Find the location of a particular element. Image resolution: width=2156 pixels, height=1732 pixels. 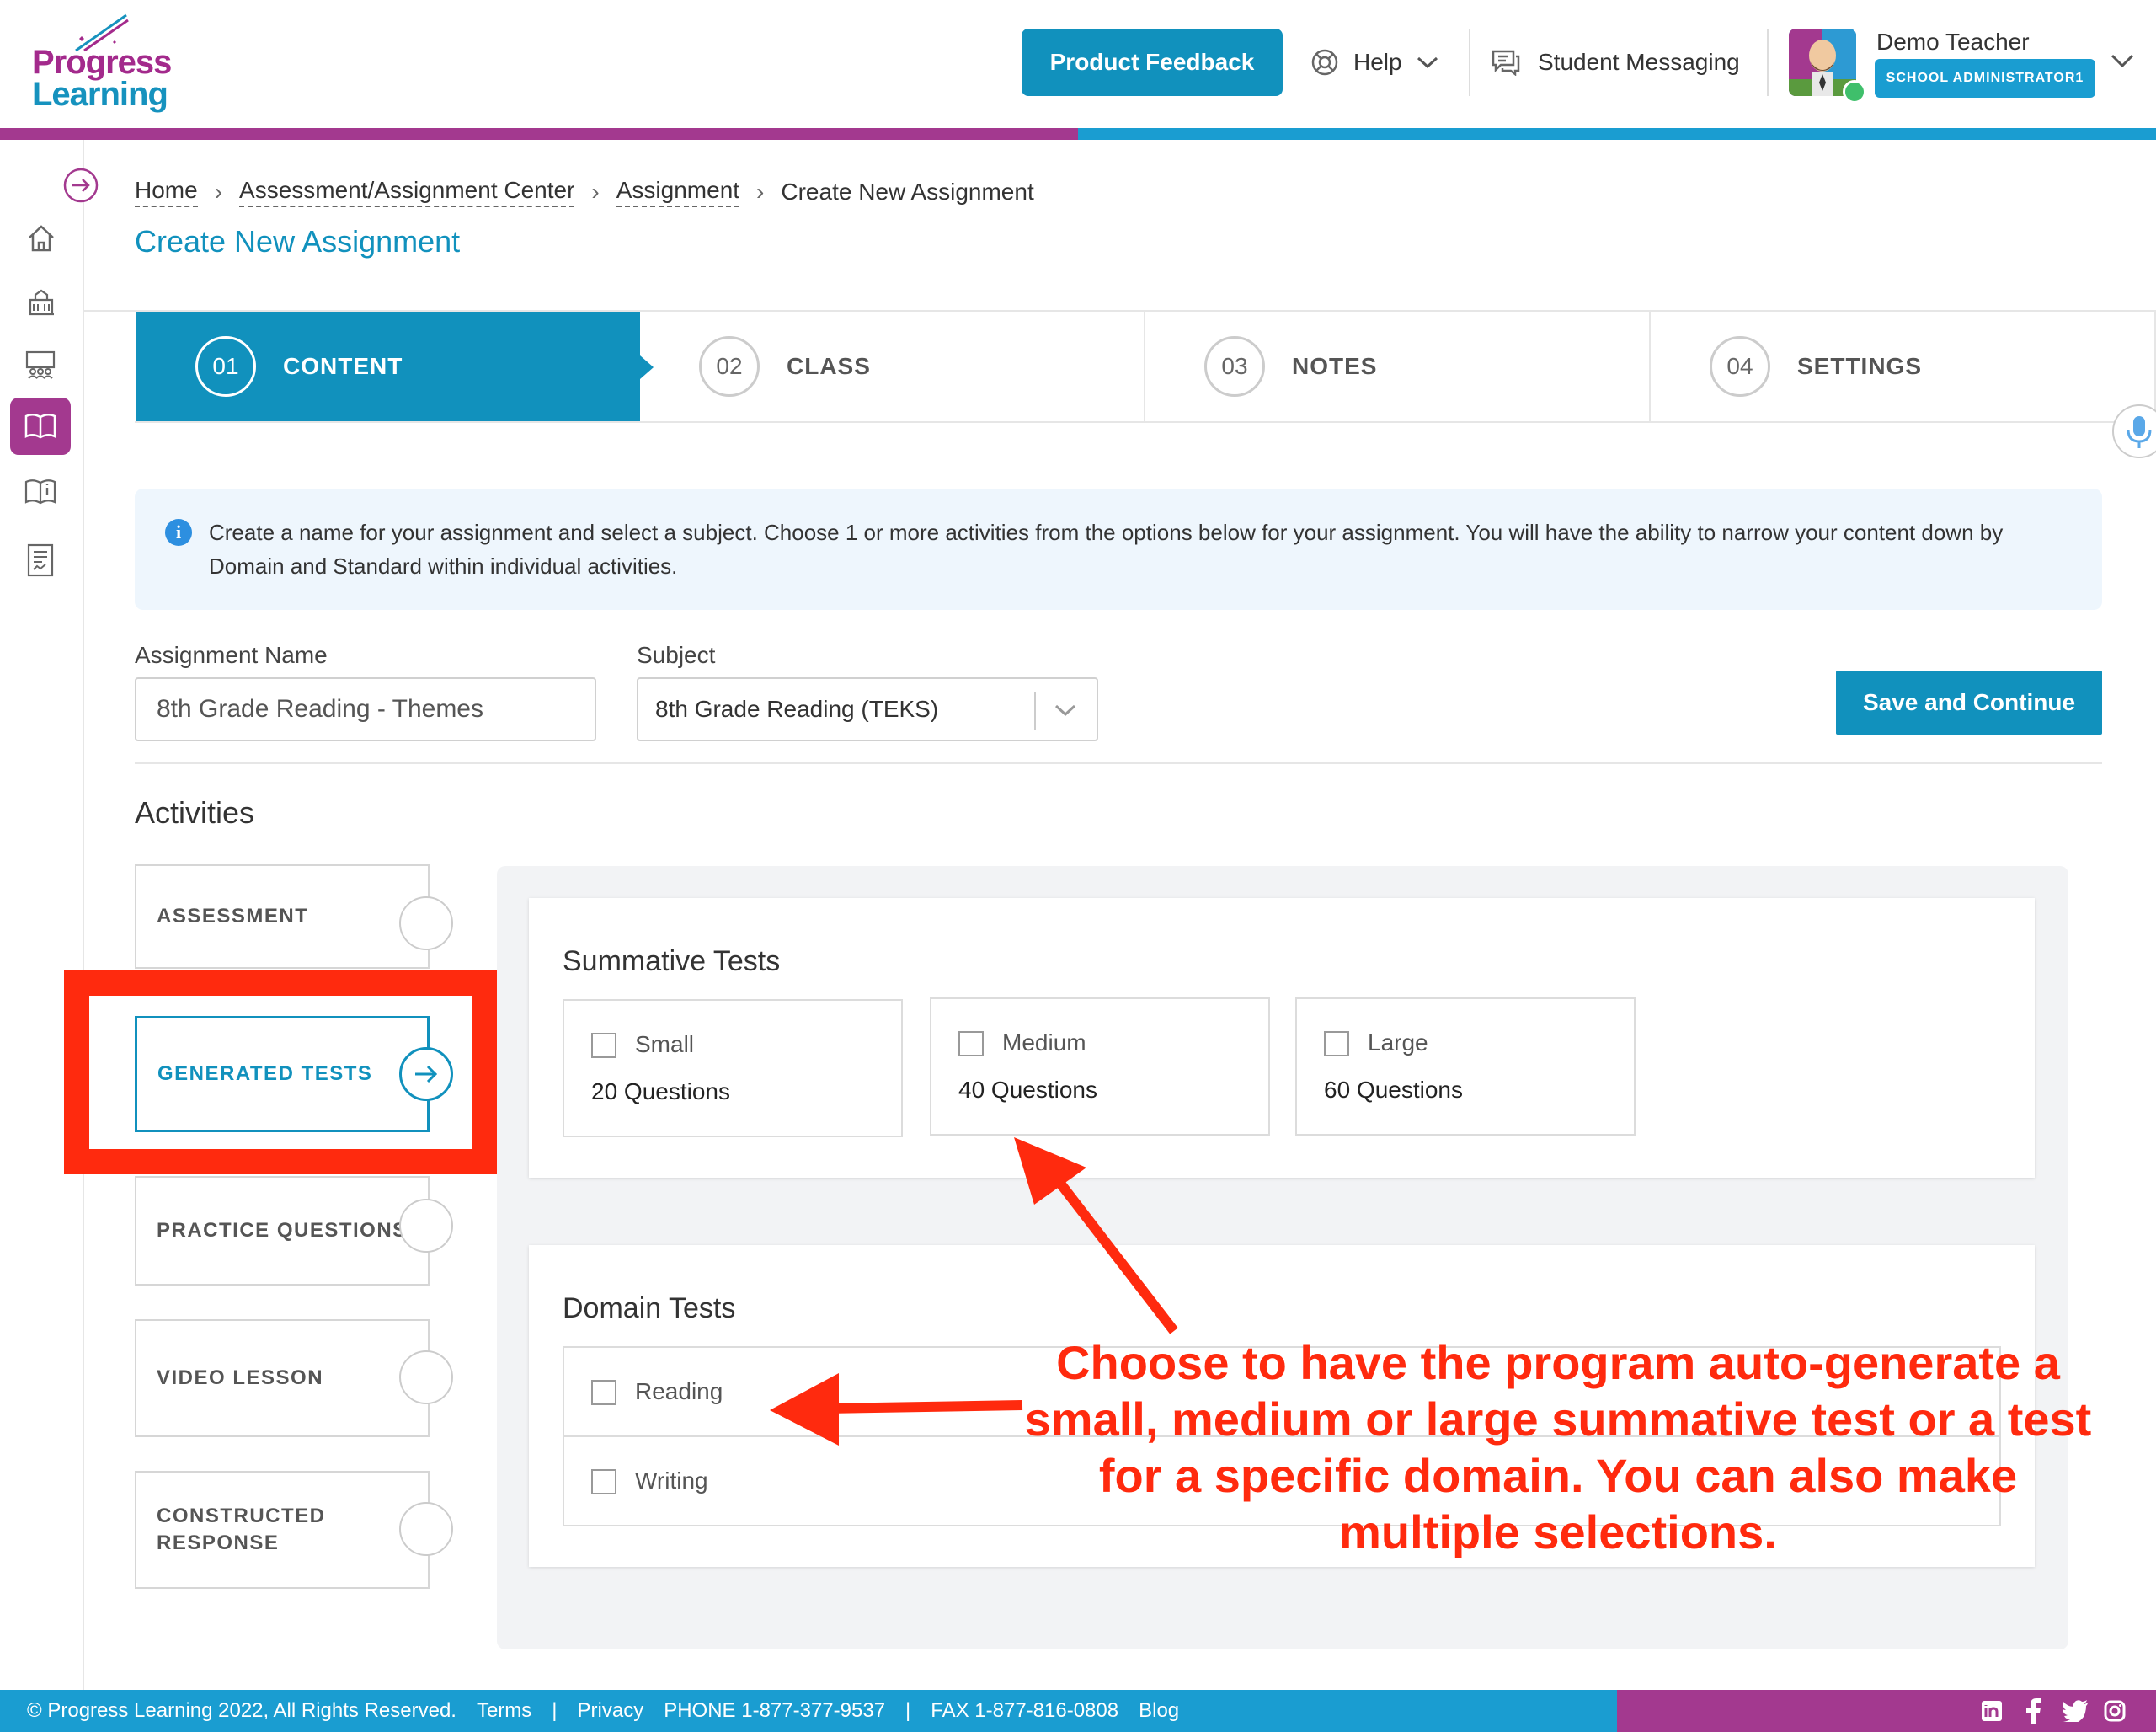

facebook-icon is located at coordinates (2033, 1711).